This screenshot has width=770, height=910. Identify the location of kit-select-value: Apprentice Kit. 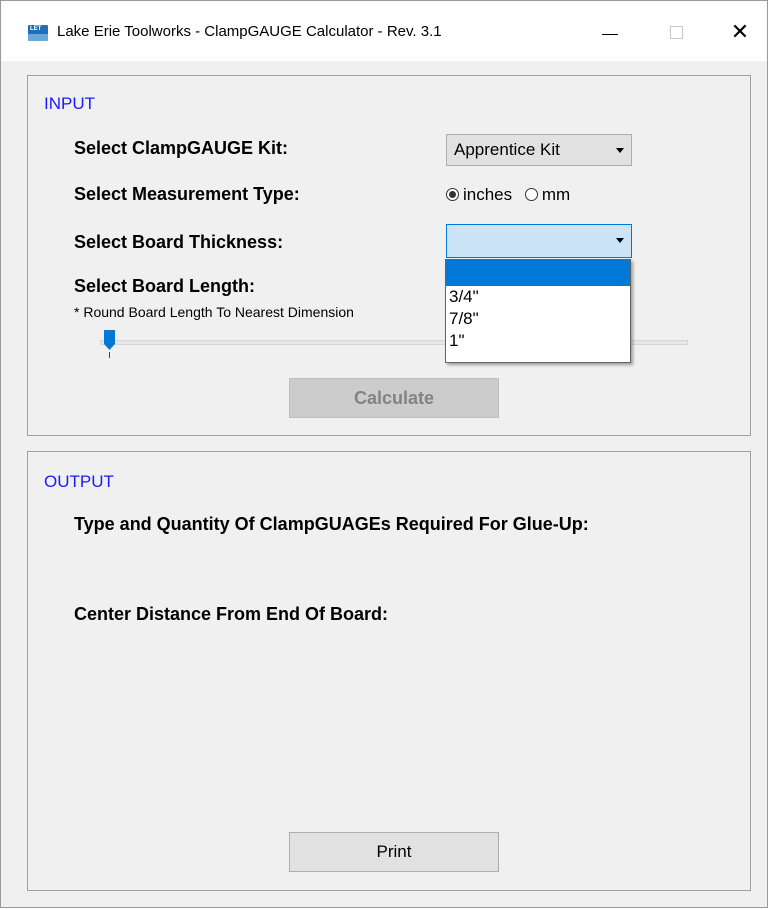
(507, 149).